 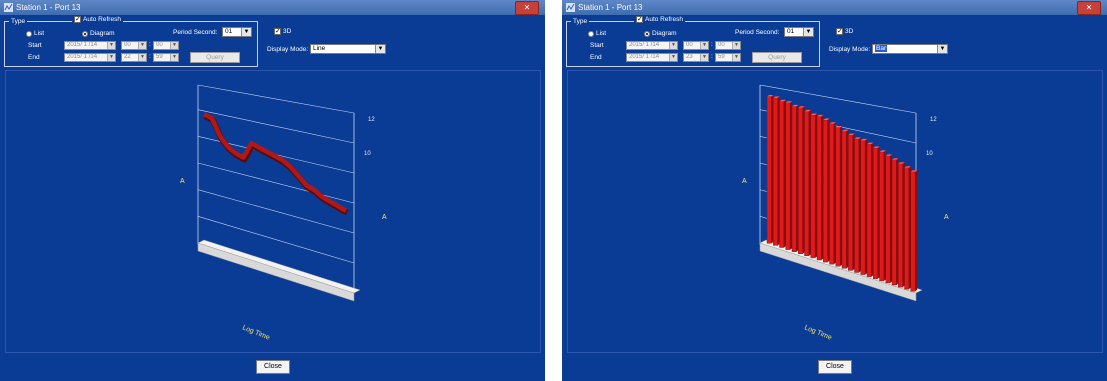 I want to click on display-mode-label: Display Mode:, so click(x=288, y=49).